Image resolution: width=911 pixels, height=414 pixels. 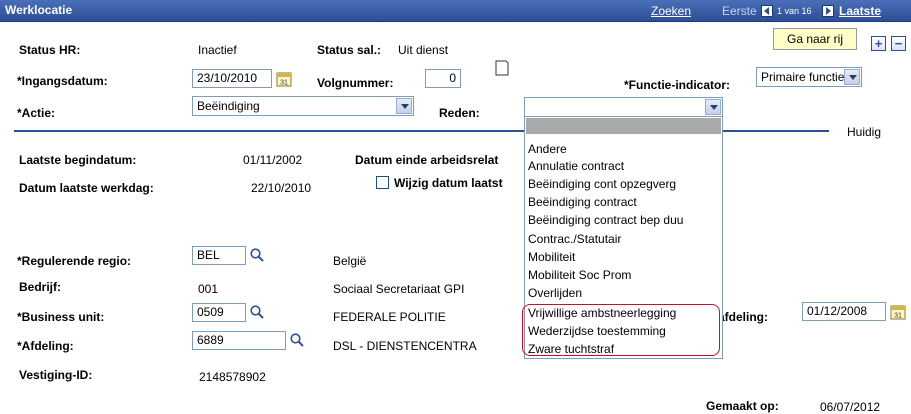 What do you see at coordinates (36, 113) in the screenshot?
I see `actie-label: *Actie:` at bounding box center [36, 113].